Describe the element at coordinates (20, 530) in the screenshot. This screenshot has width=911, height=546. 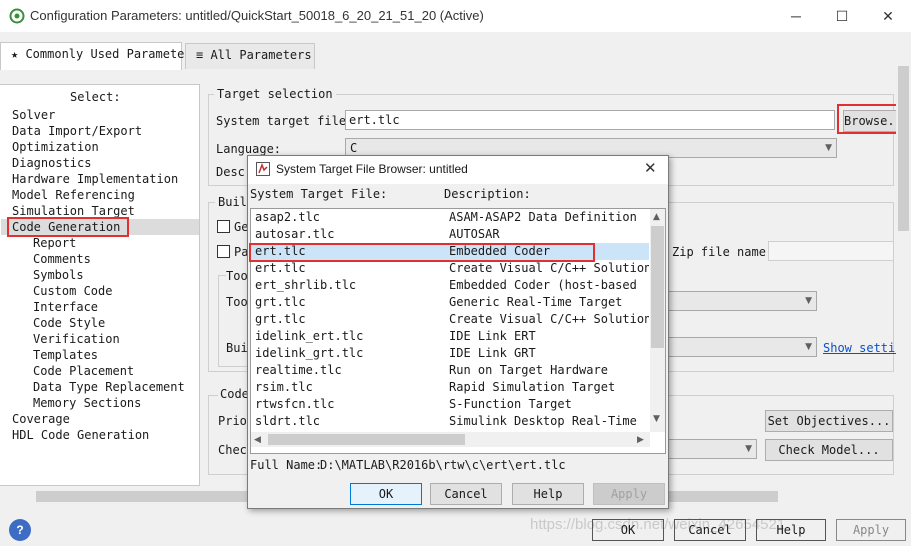
I see `help-icon: ?` at that location.